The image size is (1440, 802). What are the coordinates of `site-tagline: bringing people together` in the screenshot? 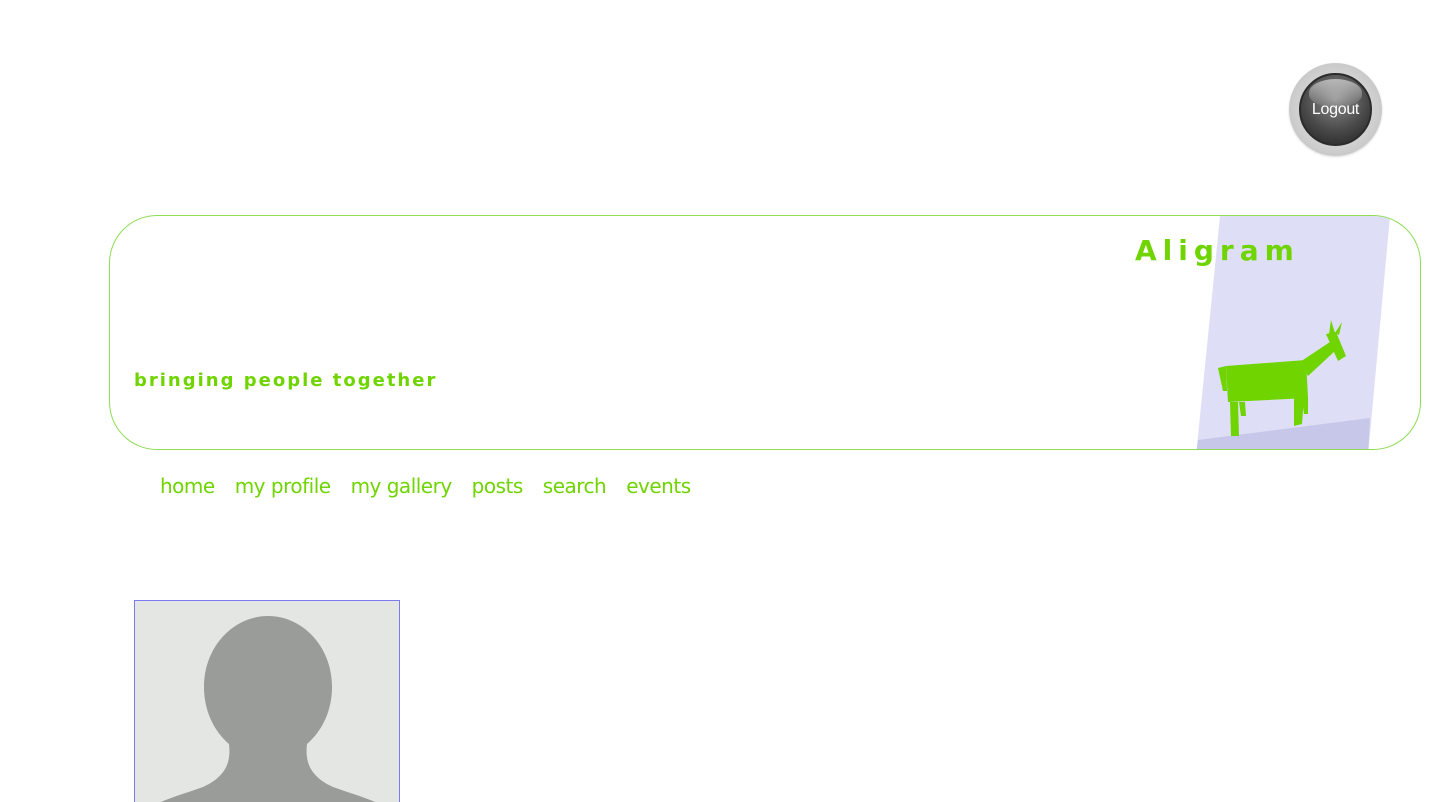 It's located at (286, 380).